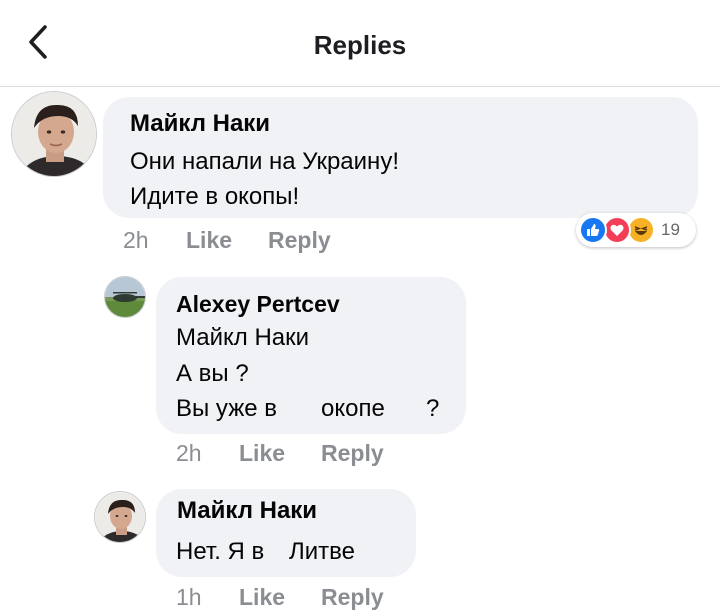 The image size is (720, 615). What do you see at coordinates (593, 230) in the screenshot?
I see `like-icon` at bounding box center [593, 230].